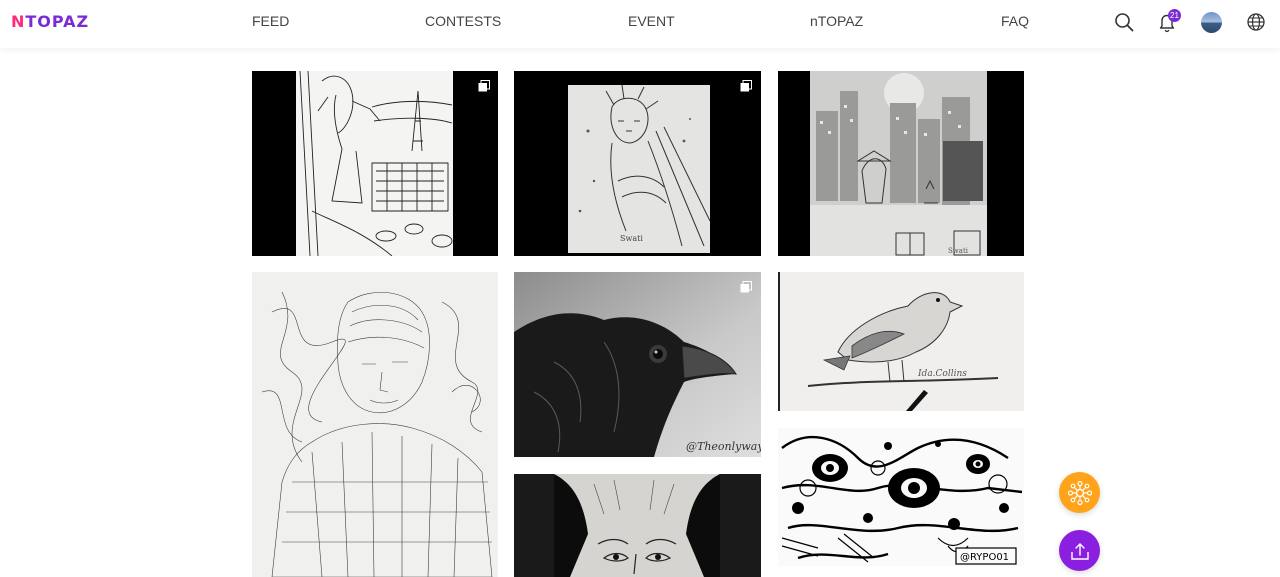  What do you see at coordinates (984, 557) in the screenshot?
I see `svg-text: @RYPO01` at bounding box center [984, 557].